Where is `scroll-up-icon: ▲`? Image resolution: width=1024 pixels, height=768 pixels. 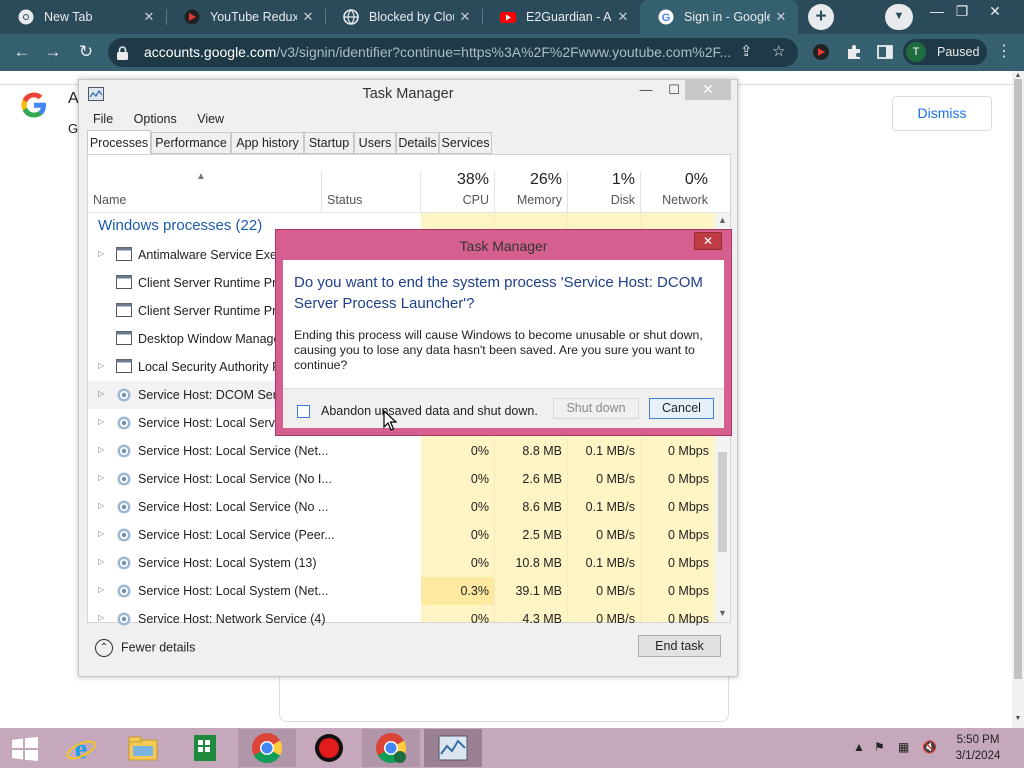
scroll-up-icon: ▲ is located at coordinates (1018, 75).